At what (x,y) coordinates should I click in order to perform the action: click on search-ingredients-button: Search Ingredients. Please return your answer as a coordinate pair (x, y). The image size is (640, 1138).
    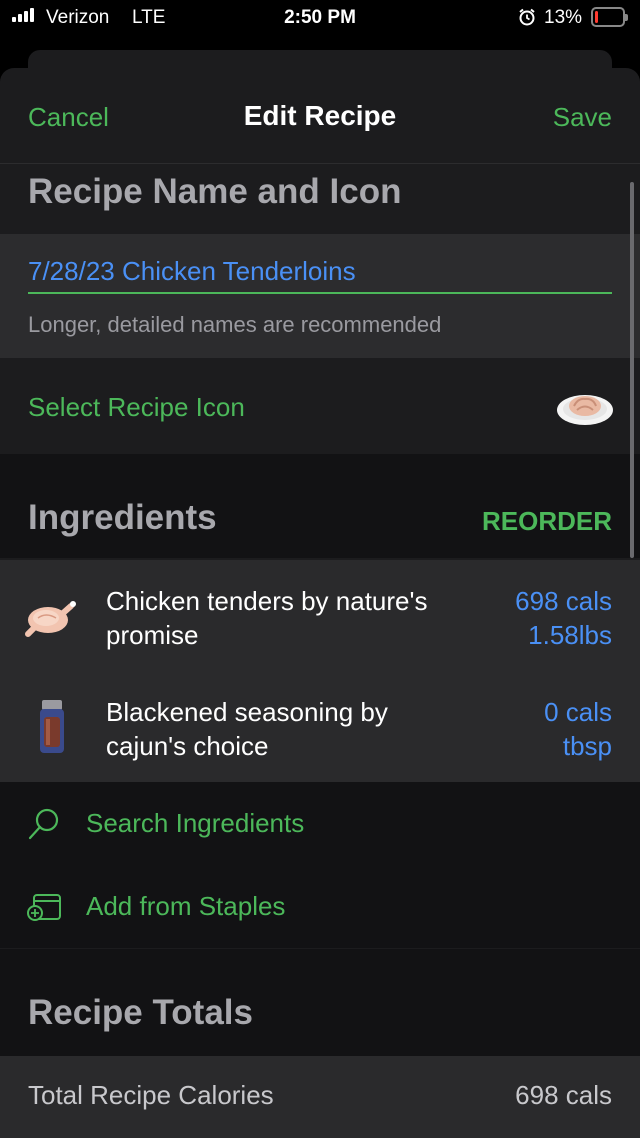
    Looking at the image, I should click on (320, 823).